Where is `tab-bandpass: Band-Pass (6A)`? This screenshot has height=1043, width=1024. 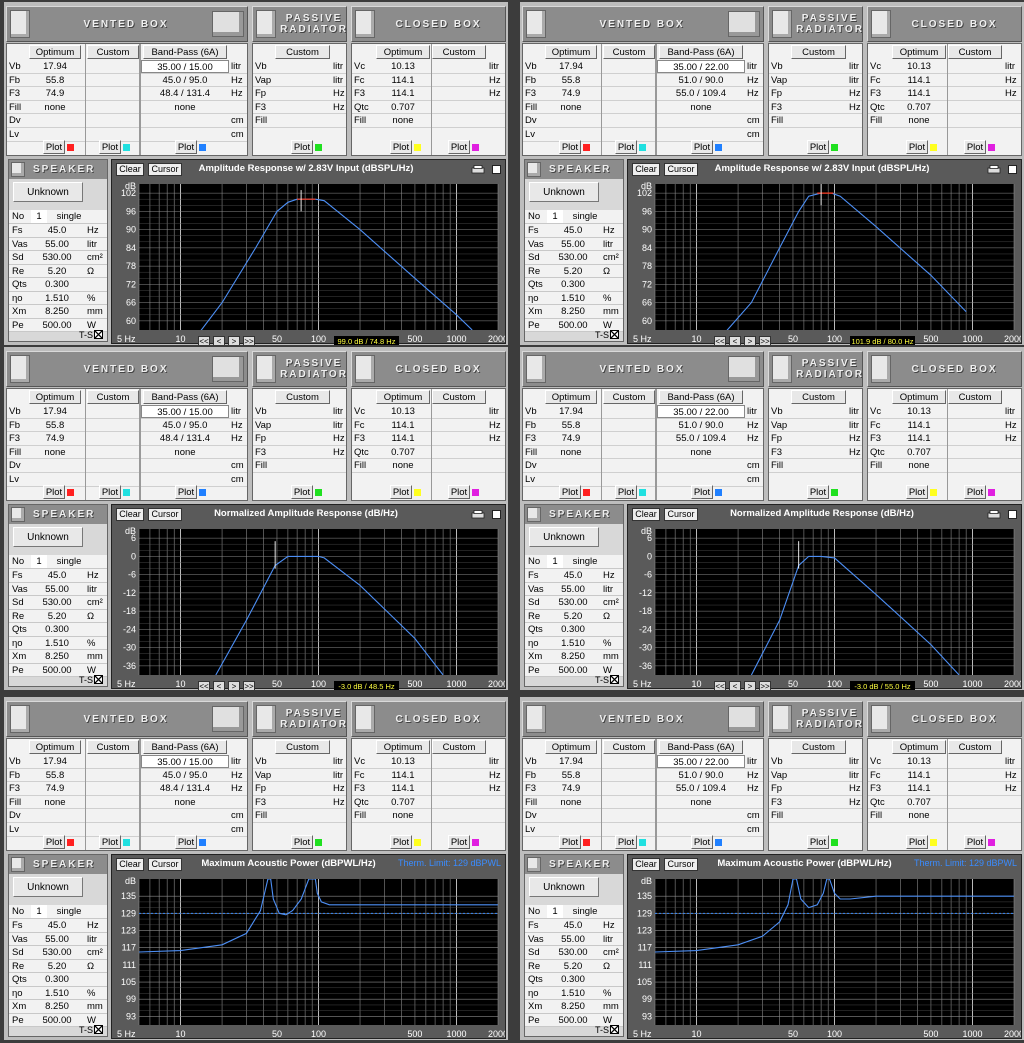 tab-bandpass: Band-Pass (6A) is located at coordinates (701, 52).